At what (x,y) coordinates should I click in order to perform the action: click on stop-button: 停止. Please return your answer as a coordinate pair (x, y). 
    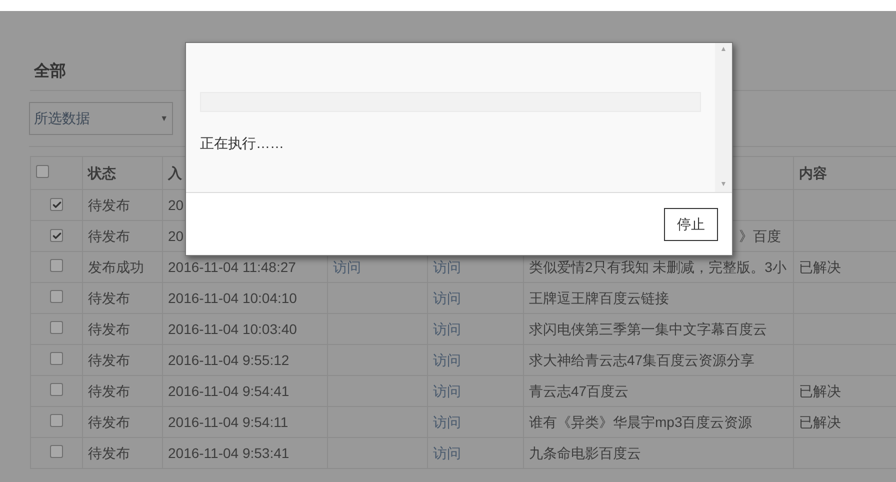
    Looking at the image, I should click on (691, 224).